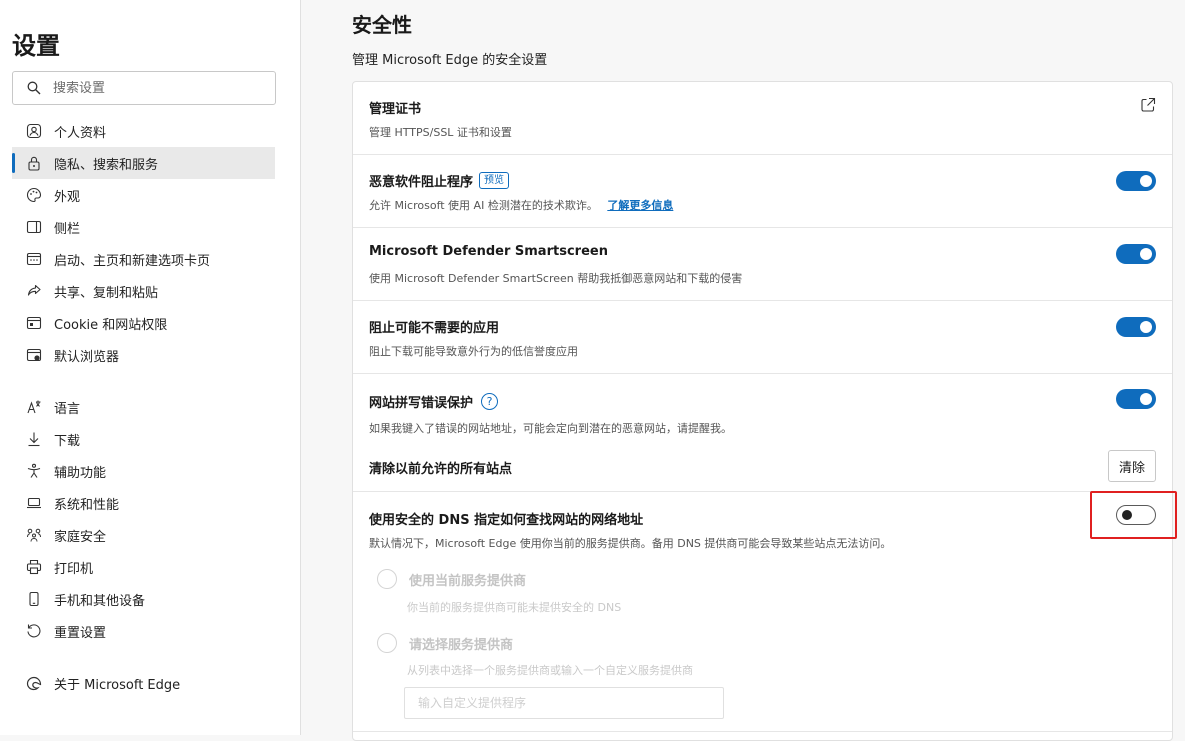 The height and width of the screenshot is (741, 1185). I want to click on row-title: 管理证书, so click(395, 109).